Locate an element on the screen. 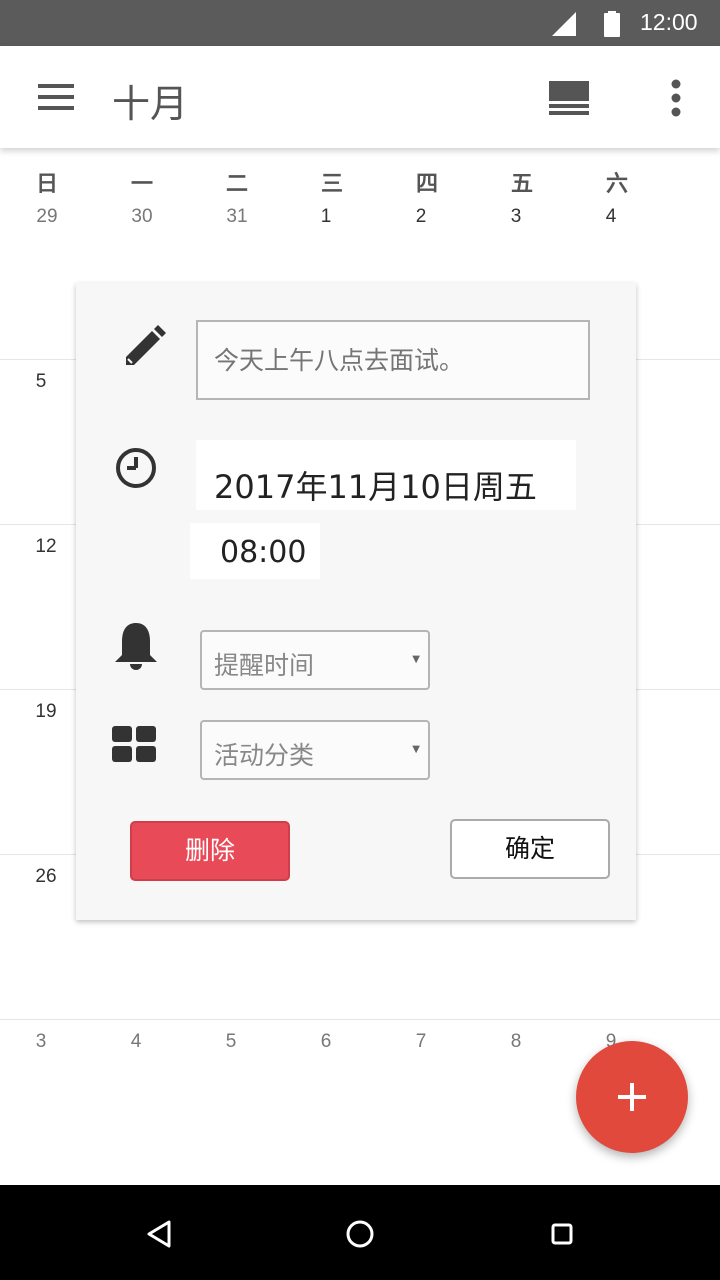 The height and width of the screenshot is (1280, 720). clock-icon is located at coordinates (136, 468).